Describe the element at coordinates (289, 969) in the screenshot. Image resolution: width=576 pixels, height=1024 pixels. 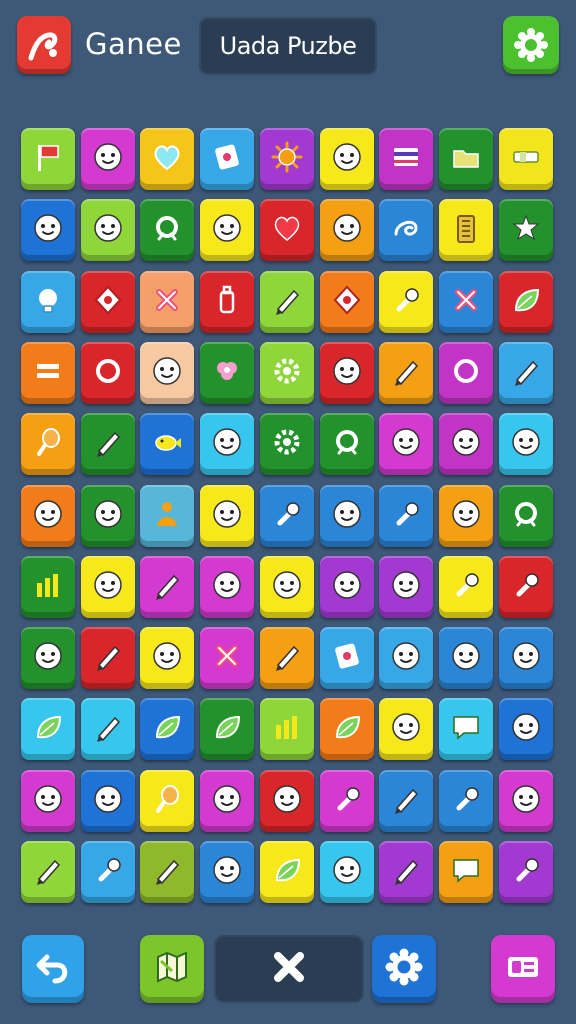
I see `shuffle-button` at that location.